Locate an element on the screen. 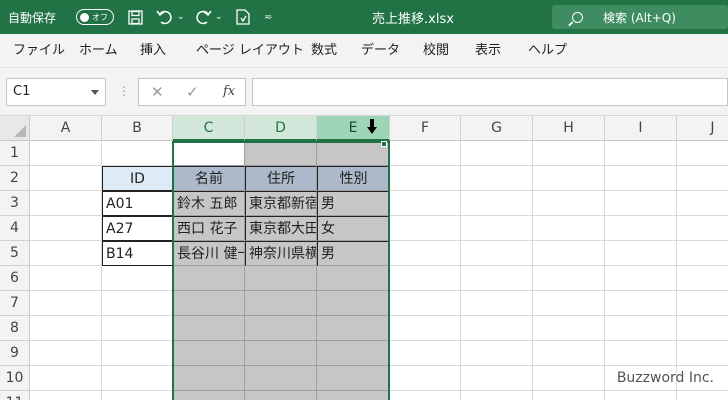 The width and height of the screenshot is (728, 400). search-label: 検索 (Alt+Q) is located at coordinates (639, 17).